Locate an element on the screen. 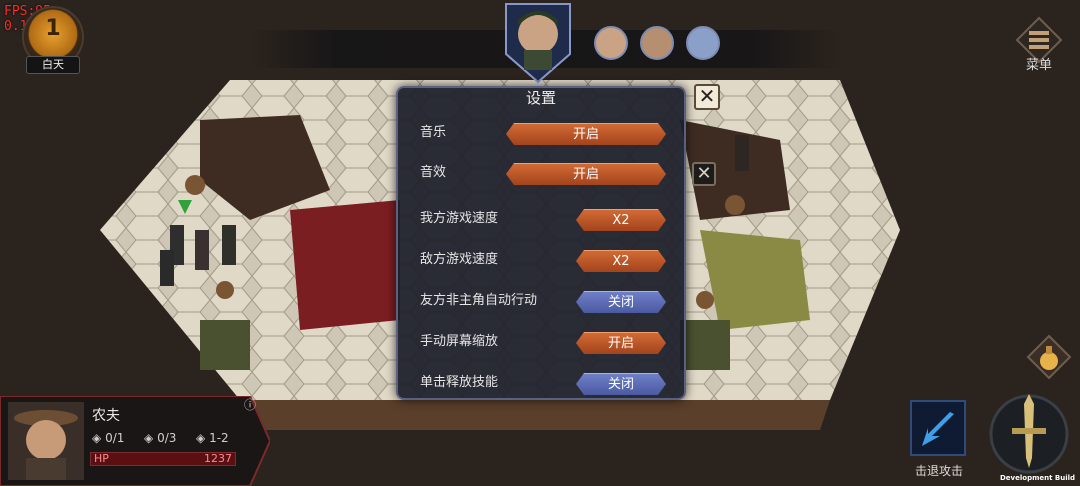  stat-move: ◈ 0/1 is located at coordinates (108, 438).